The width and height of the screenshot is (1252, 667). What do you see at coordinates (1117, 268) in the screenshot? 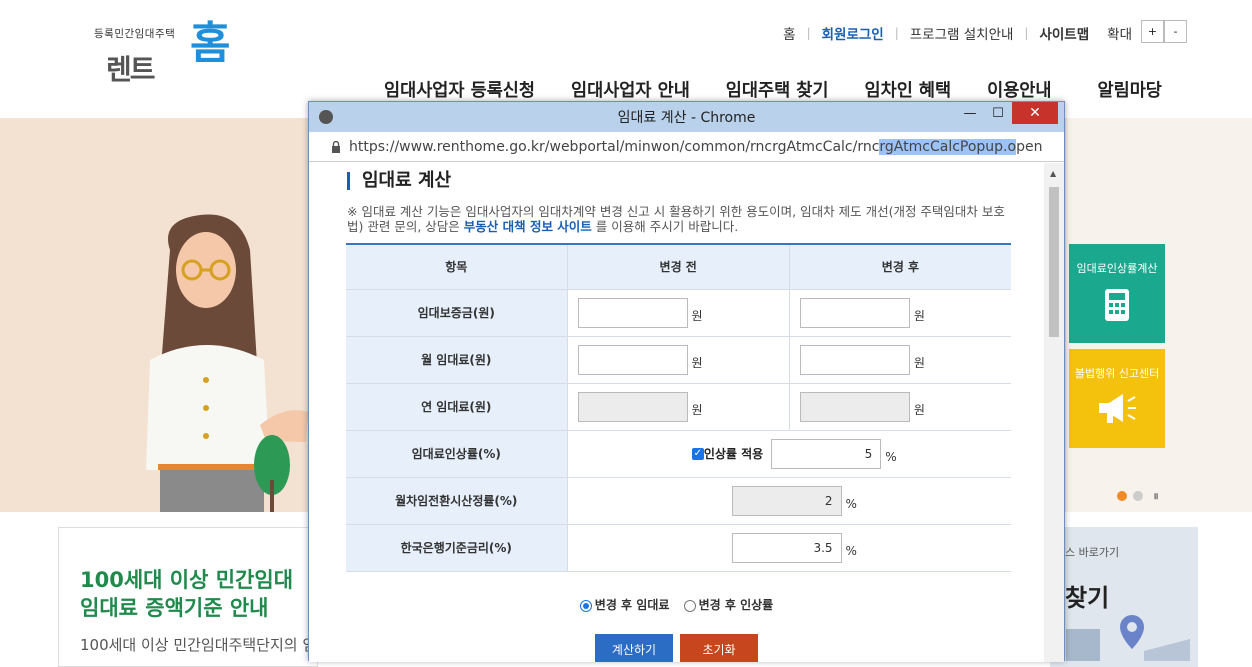
I see `card-label: 임대료인상률계산` at bounding box center [1117, 268].